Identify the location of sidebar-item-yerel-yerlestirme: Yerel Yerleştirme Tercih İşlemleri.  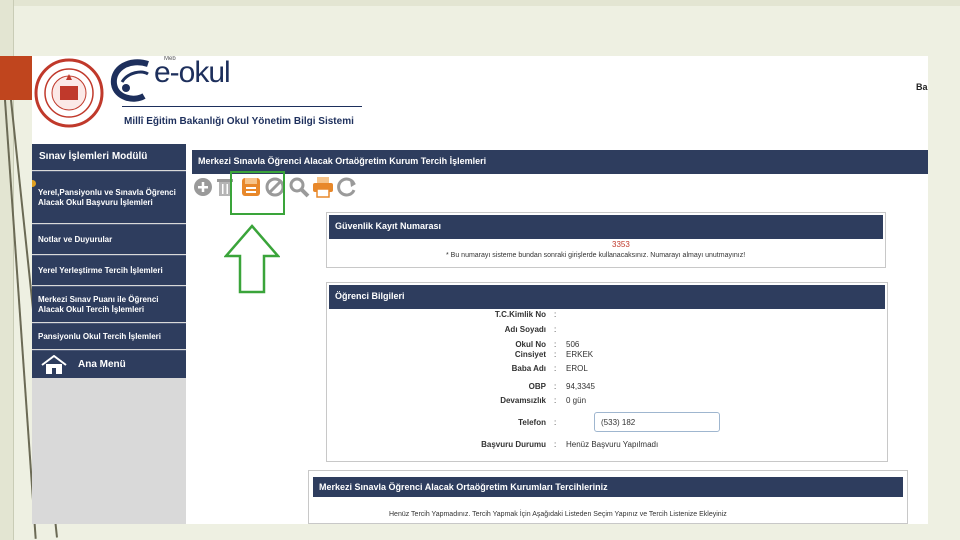
(109, 270).